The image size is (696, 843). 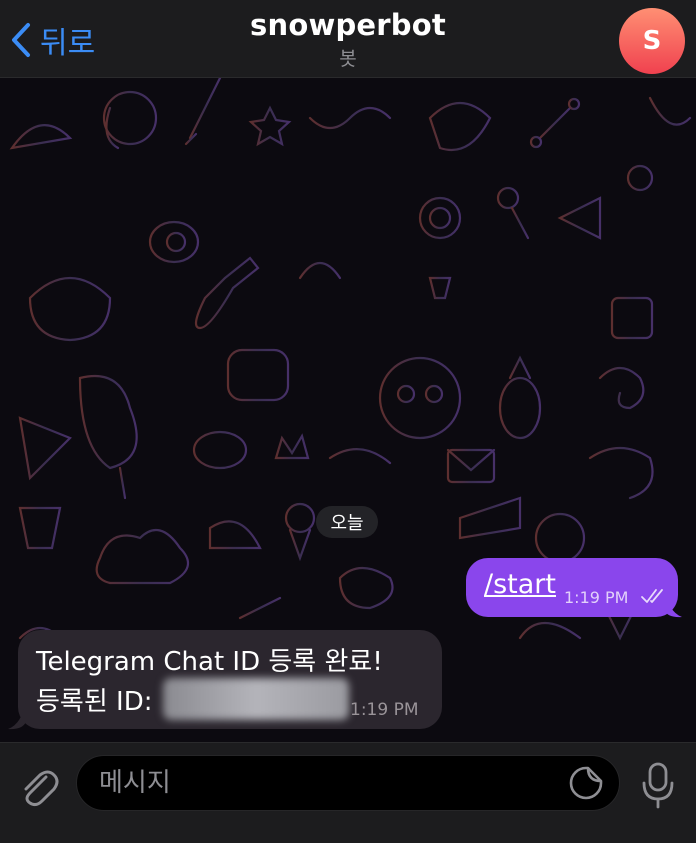 I want to click on date-divider: 오늘, so click(x=347, y=522).